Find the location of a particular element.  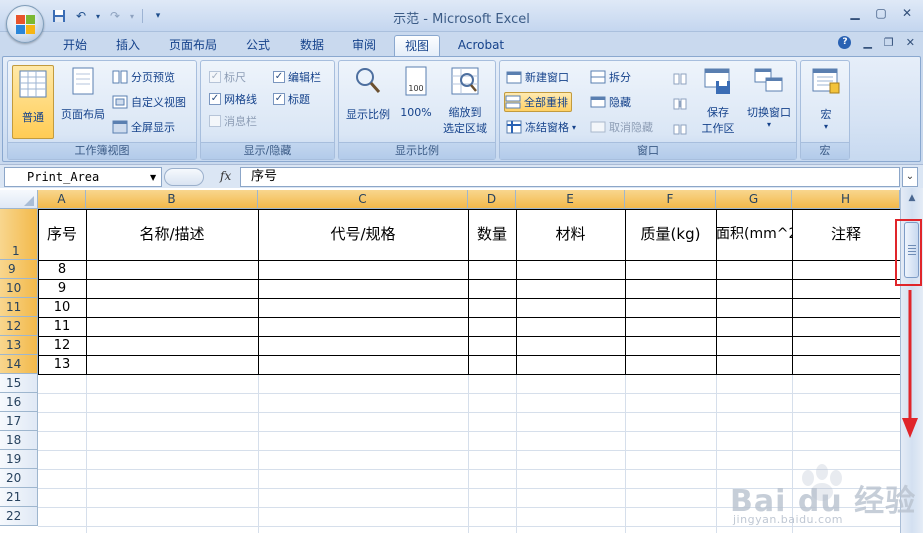

zoom-to-selection-label-1: 缩放到 is located at coordinates (465, 112).